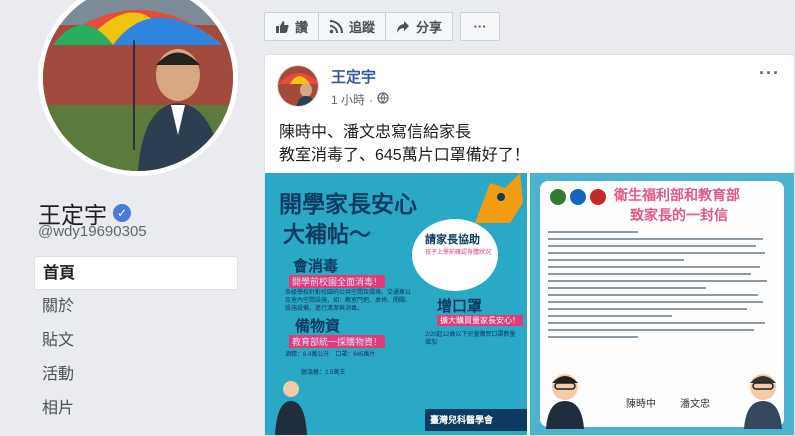 The width and height of the screenshot is (795, 436). Describe the element at coordinates (695, 404) in the screenshot. I see `signature-pan: 潘文忠` at that location.